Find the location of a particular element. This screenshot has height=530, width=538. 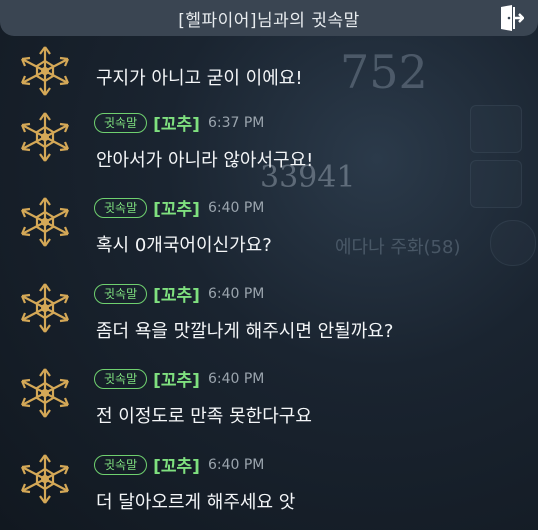

message-text: 안아서가 아니라 않아서구요! is located at coordinates (204, 159).